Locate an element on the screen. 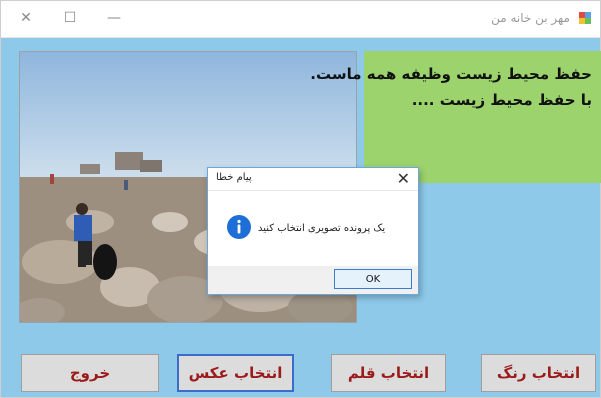  dialog-message: یک پرونده تصویری انتخاب کنید is located at coordinates (322, 228).